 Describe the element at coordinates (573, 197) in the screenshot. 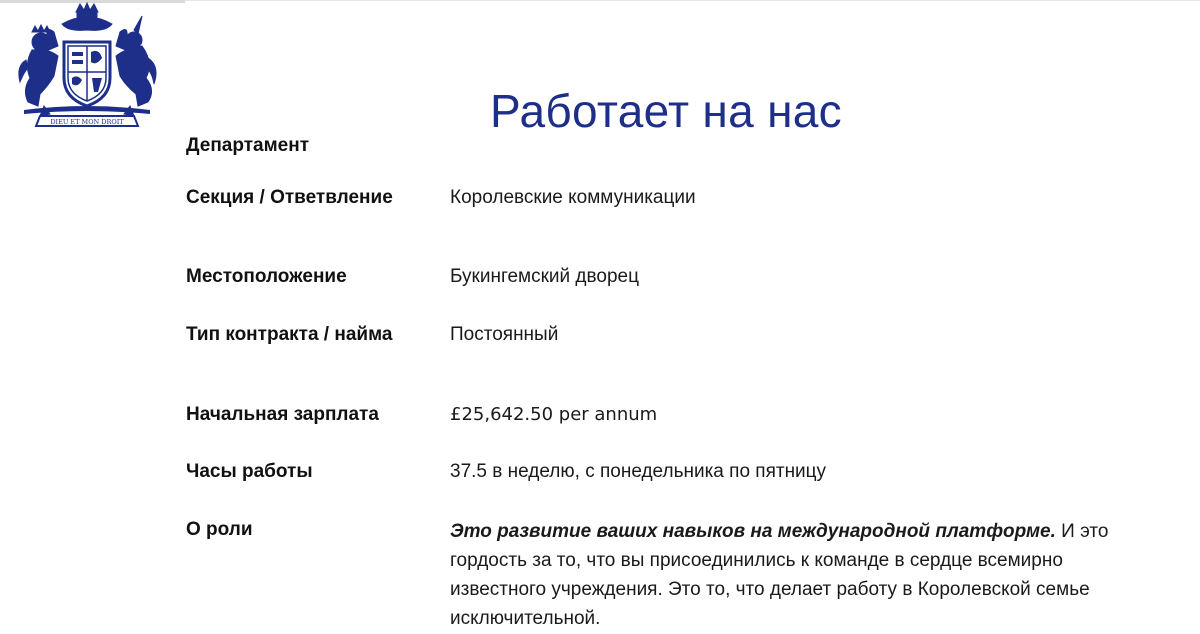

I see `section-value: Королевские коммуникации` at that location.